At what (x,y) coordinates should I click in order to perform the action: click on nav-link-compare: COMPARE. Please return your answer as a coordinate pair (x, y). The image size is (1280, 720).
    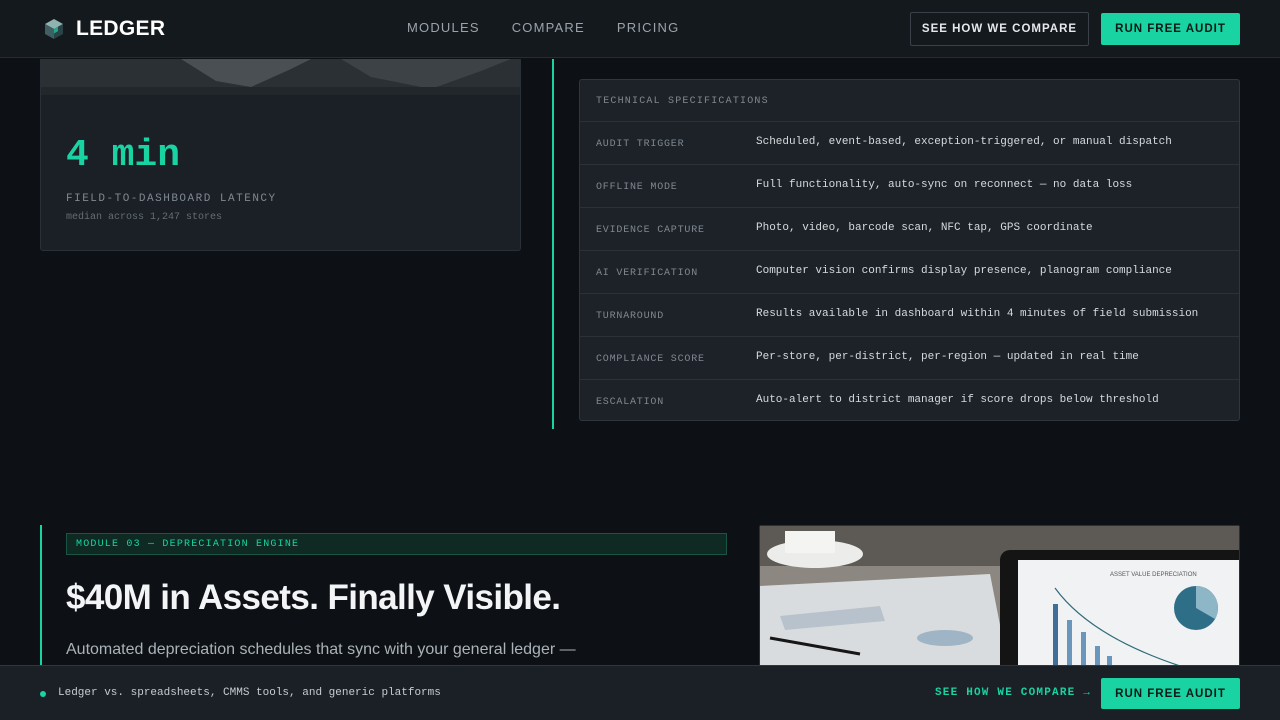
    Looking at the image, I should click on (548, 27).